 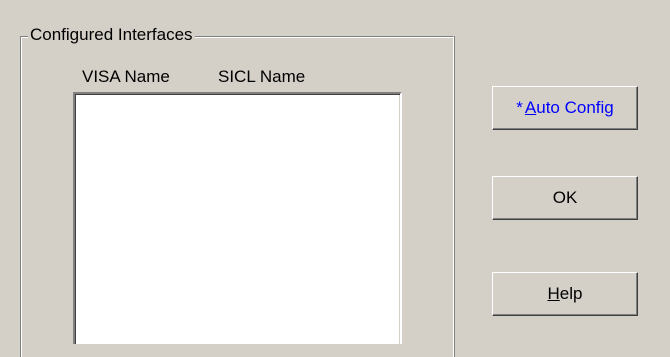 What do you see at coordinates (262, 76) in the screenshot?
I see `column-header-sicl-name: SICL Name` at bounding box center [262, 76].